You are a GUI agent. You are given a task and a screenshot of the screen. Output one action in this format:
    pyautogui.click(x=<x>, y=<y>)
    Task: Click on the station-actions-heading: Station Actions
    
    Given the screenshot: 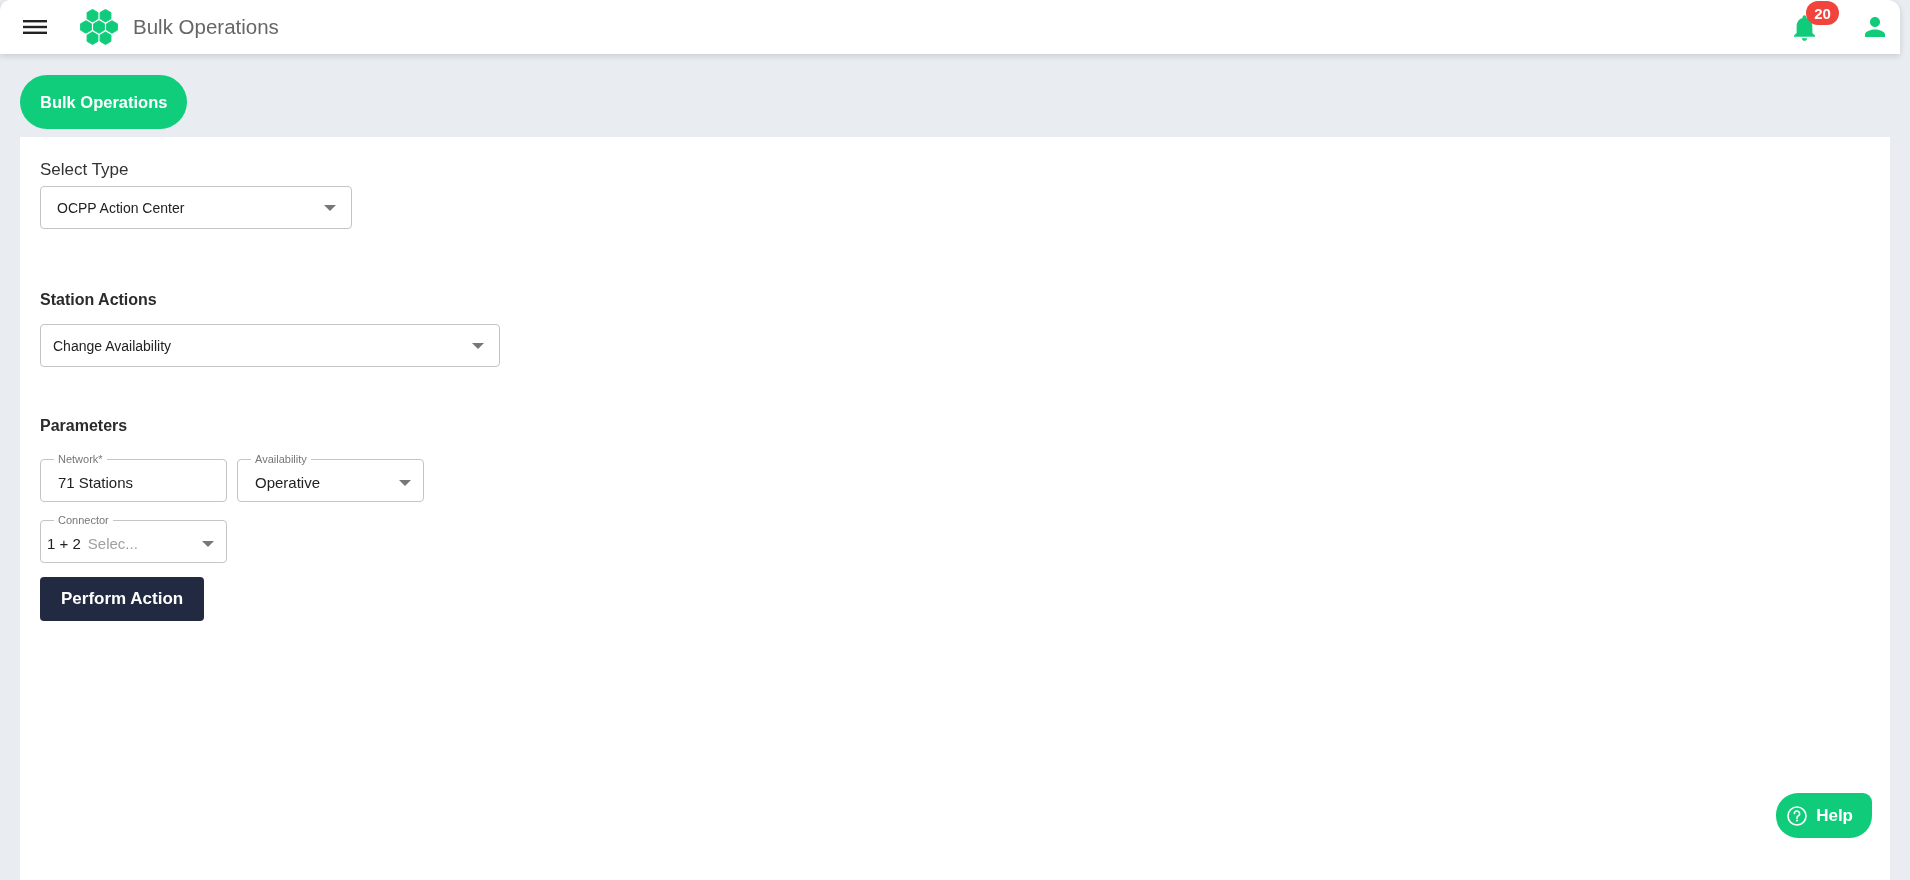 What is the action you would take?
    pyautogui.click(x=98, y=300)
    